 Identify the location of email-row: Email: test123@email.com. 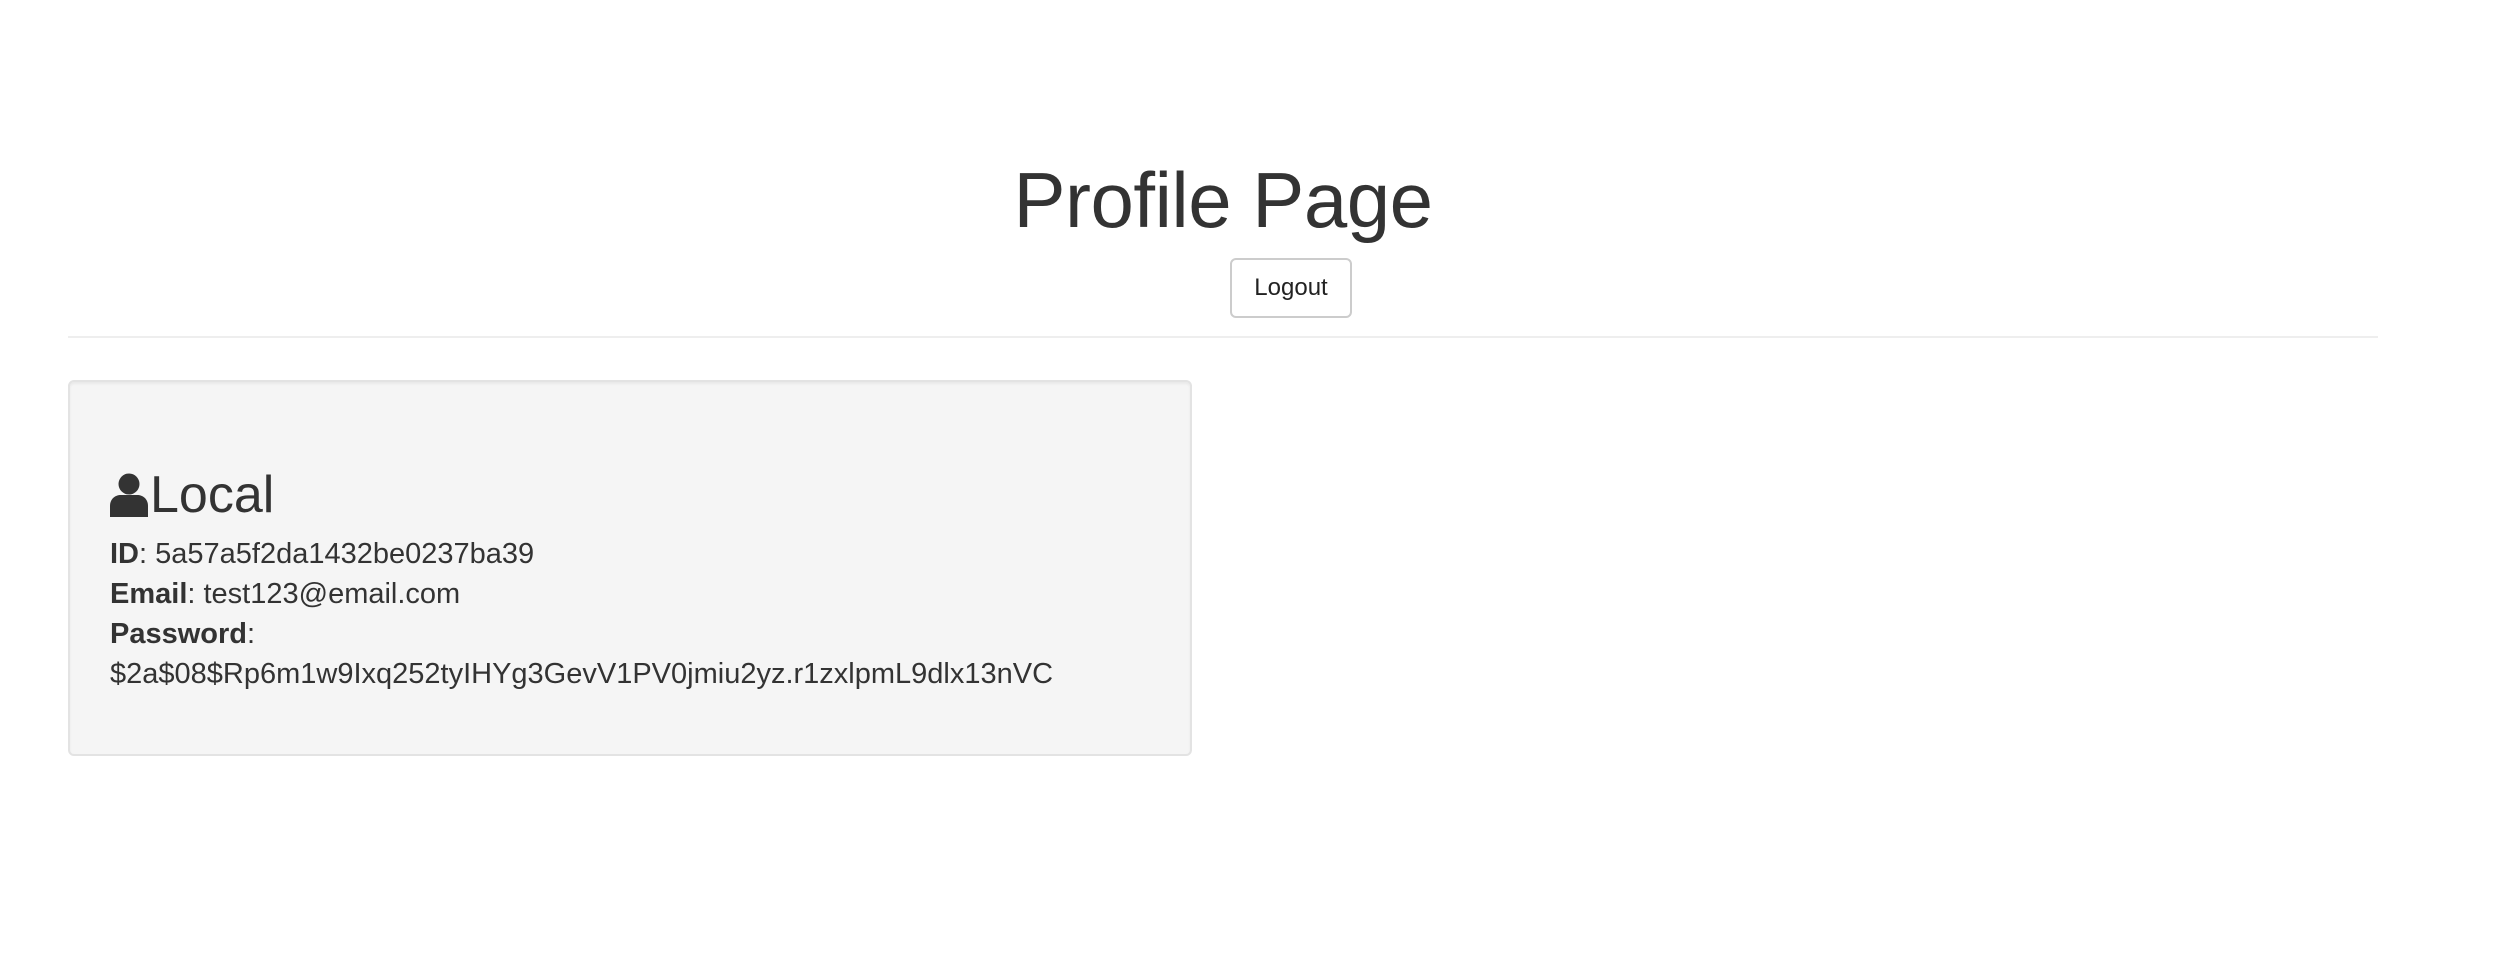
(285, 594).